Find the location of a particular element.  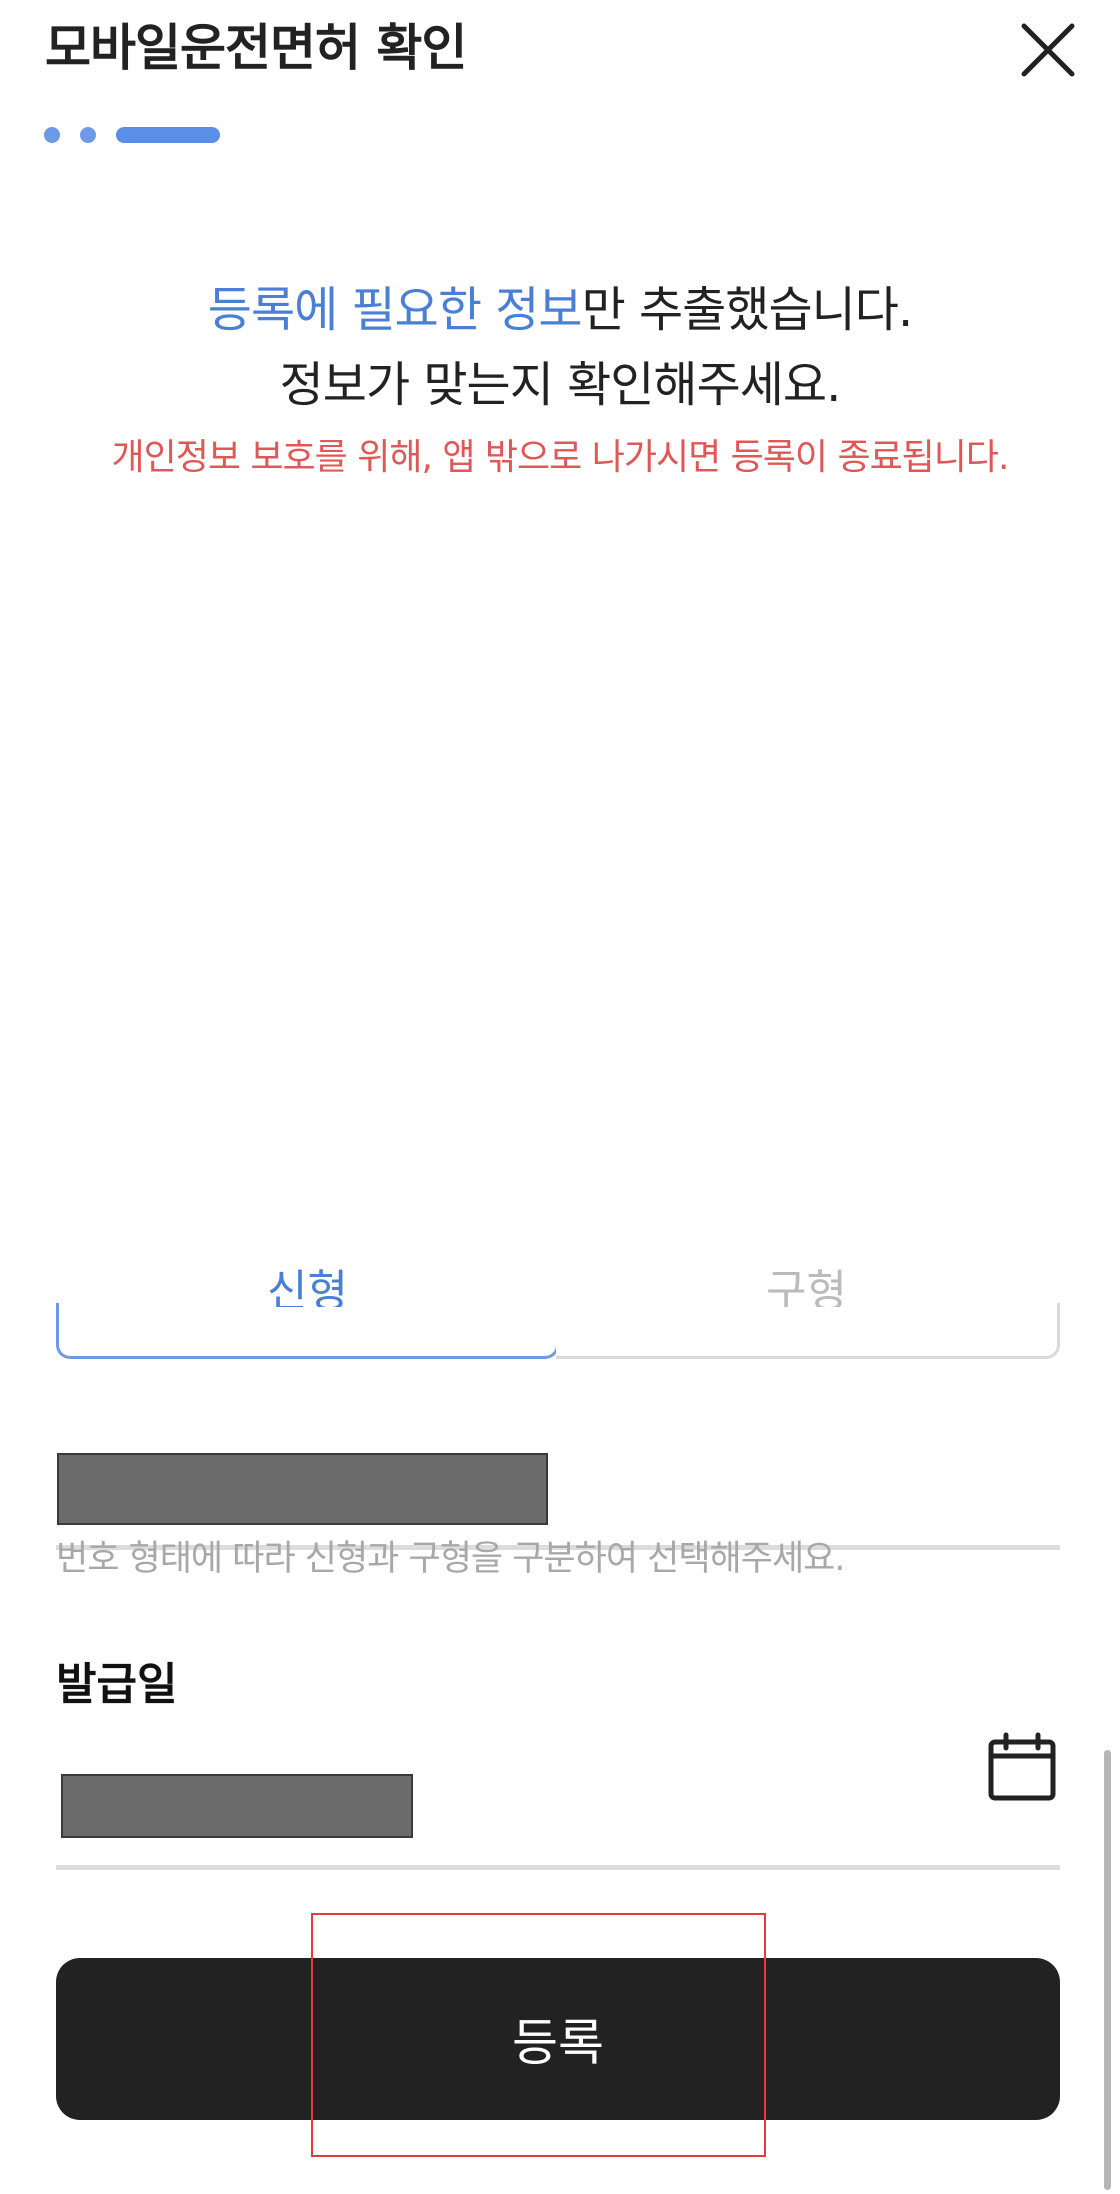

license-type-new-tab: 신형 is located at coordinates (307, 1312).